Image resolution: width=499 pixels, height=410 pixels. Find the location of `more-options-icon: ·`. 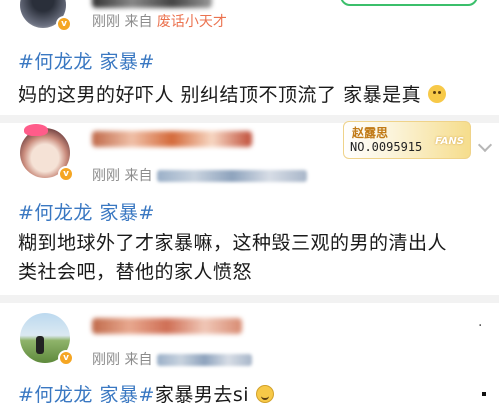

more-options-icon: · is located at coordinates (480, 326).